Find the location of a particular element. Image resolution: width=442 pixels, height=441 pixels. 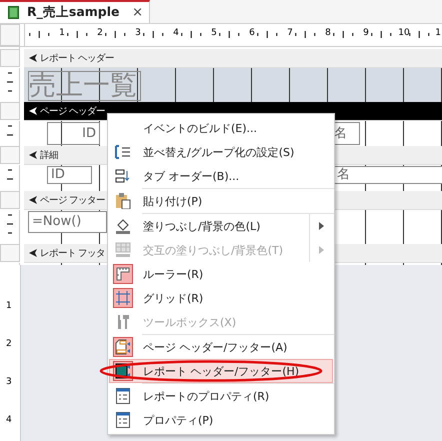

ruler-number: 5 is located at coordinates (214, 33).